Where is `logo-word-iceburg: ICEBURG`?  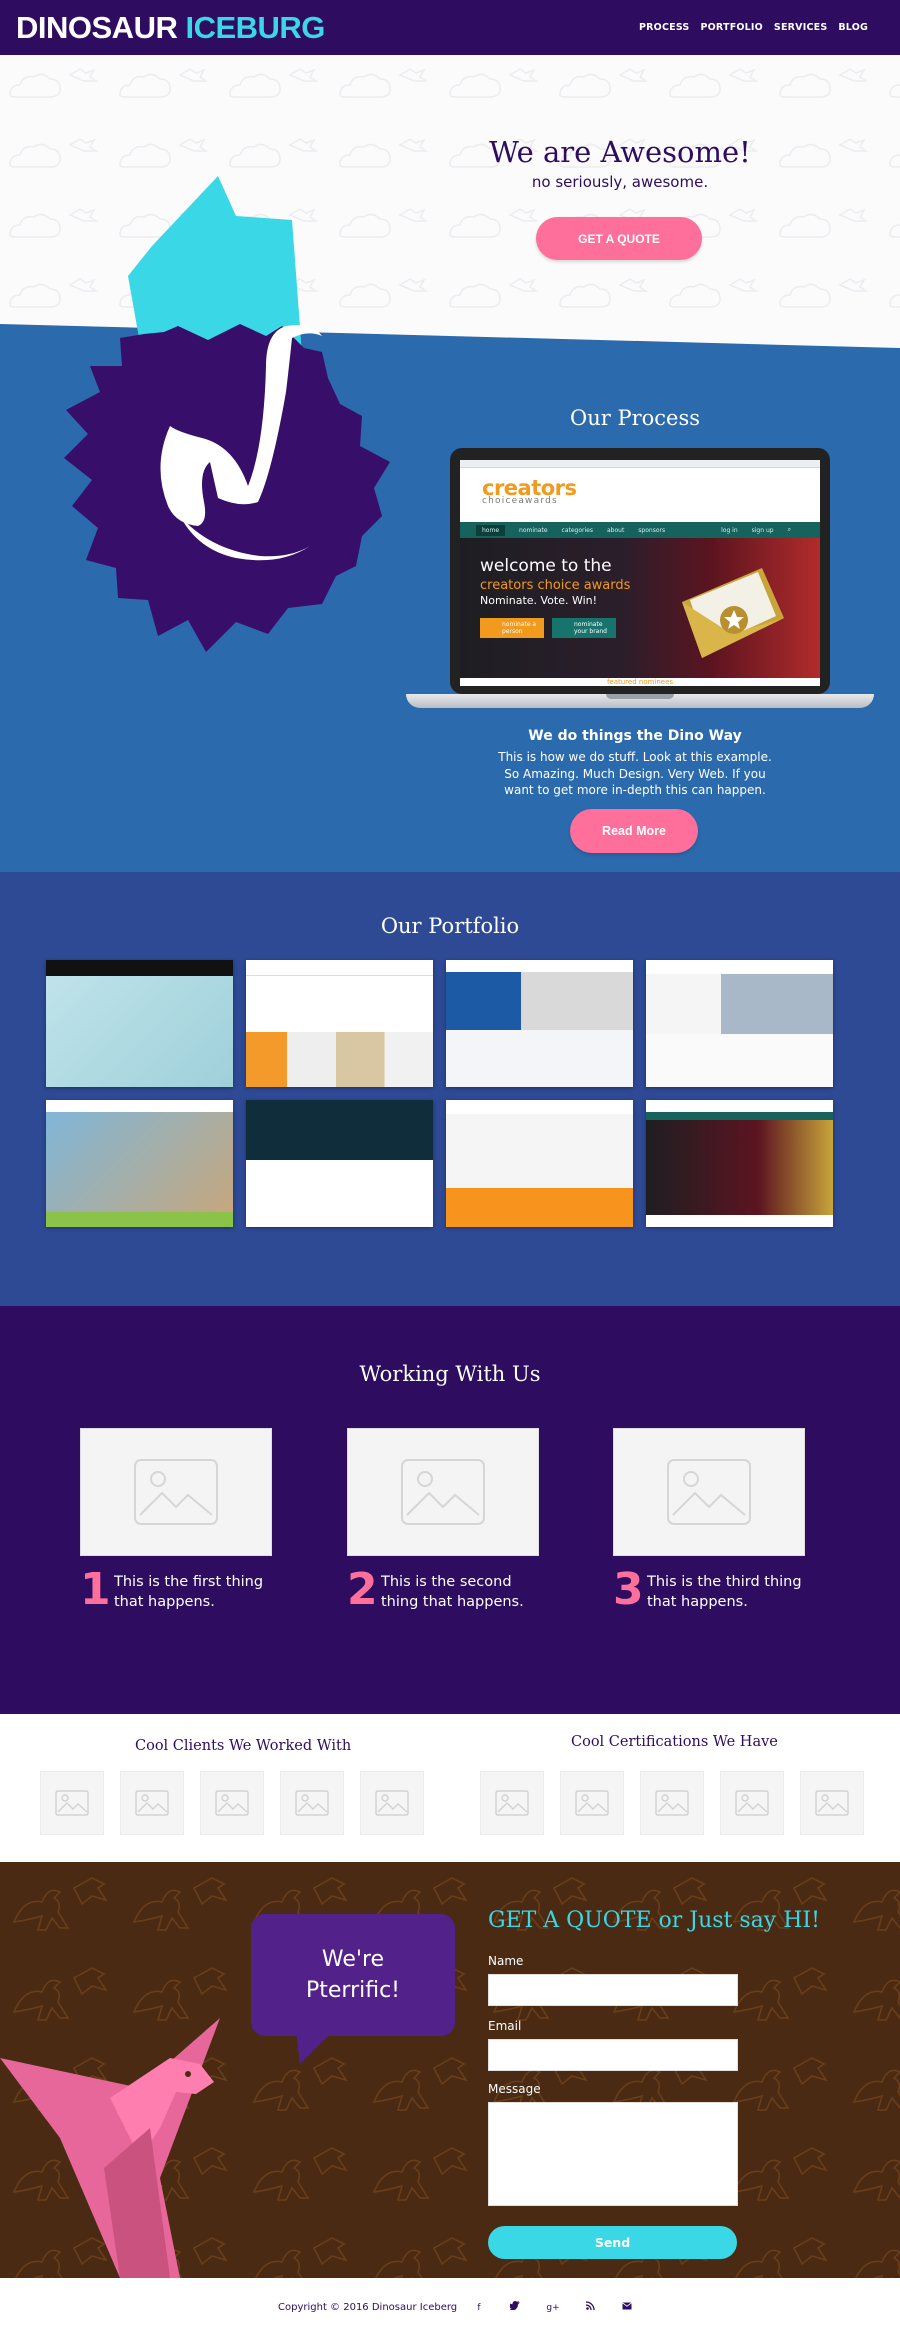 logo-word-iceburg: ICEBURG is located at coordinates (255, 27).